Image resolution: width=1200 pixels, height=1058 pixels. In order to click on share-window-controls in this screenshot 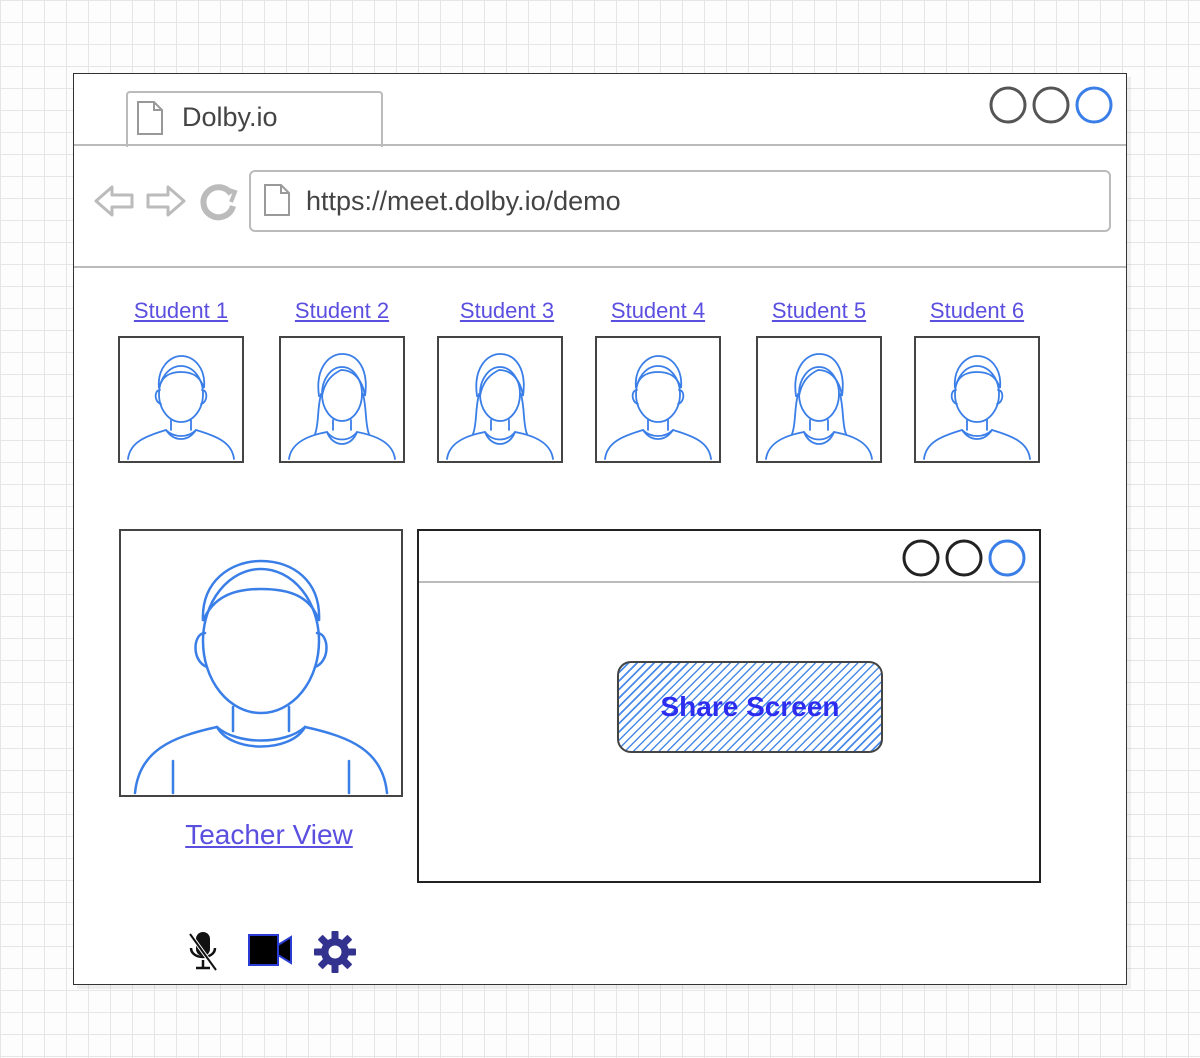, I will do `click(964, 558)`.